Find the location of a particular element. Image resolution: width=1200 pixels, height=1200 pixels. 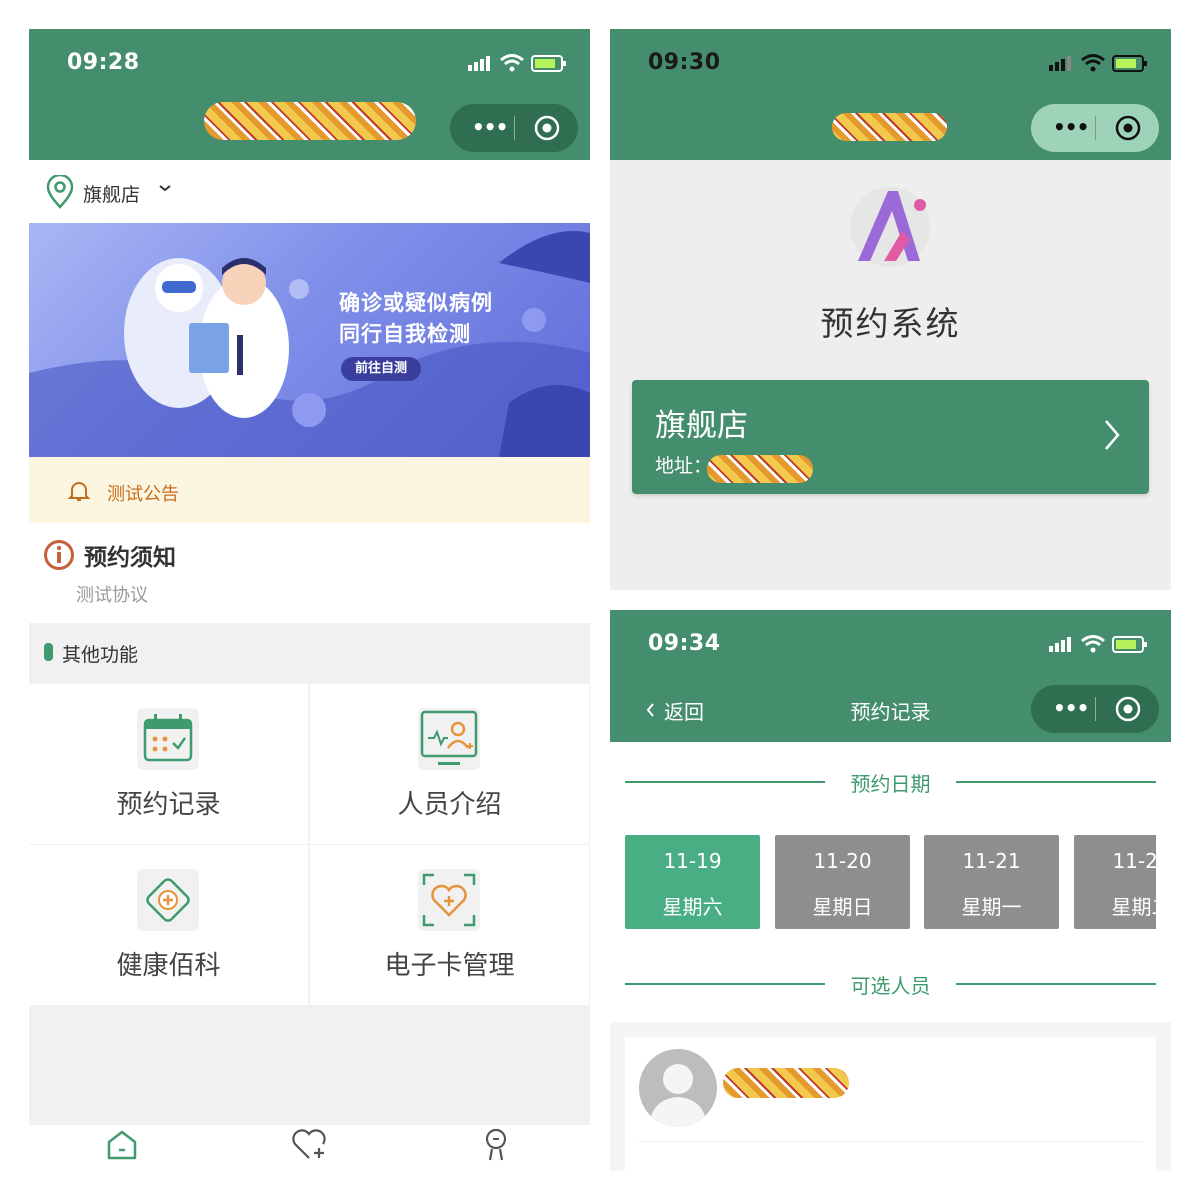

status-time: 09:30 is located at coordinates (684, 62).